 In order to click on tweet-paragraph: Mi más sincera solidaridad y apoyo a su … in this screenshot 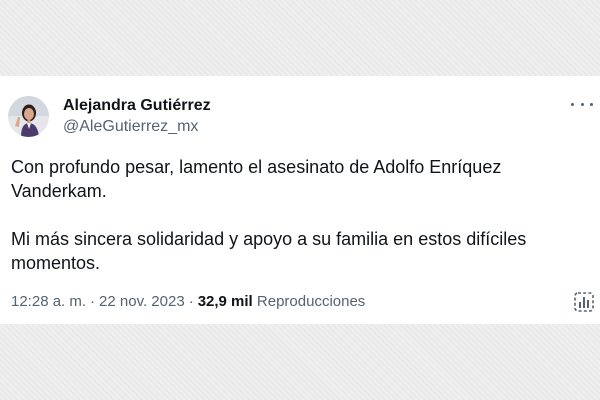, I will do `click(269, 251)`.